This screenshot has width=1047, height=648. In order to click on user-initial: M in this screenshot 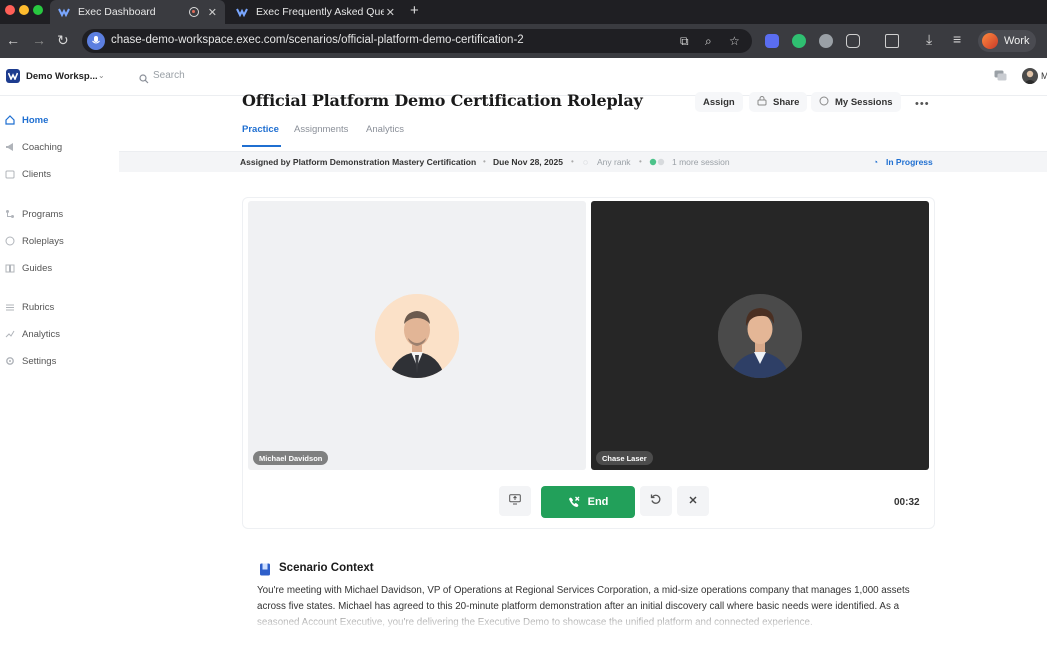, I will do `click(1044, 76)`.